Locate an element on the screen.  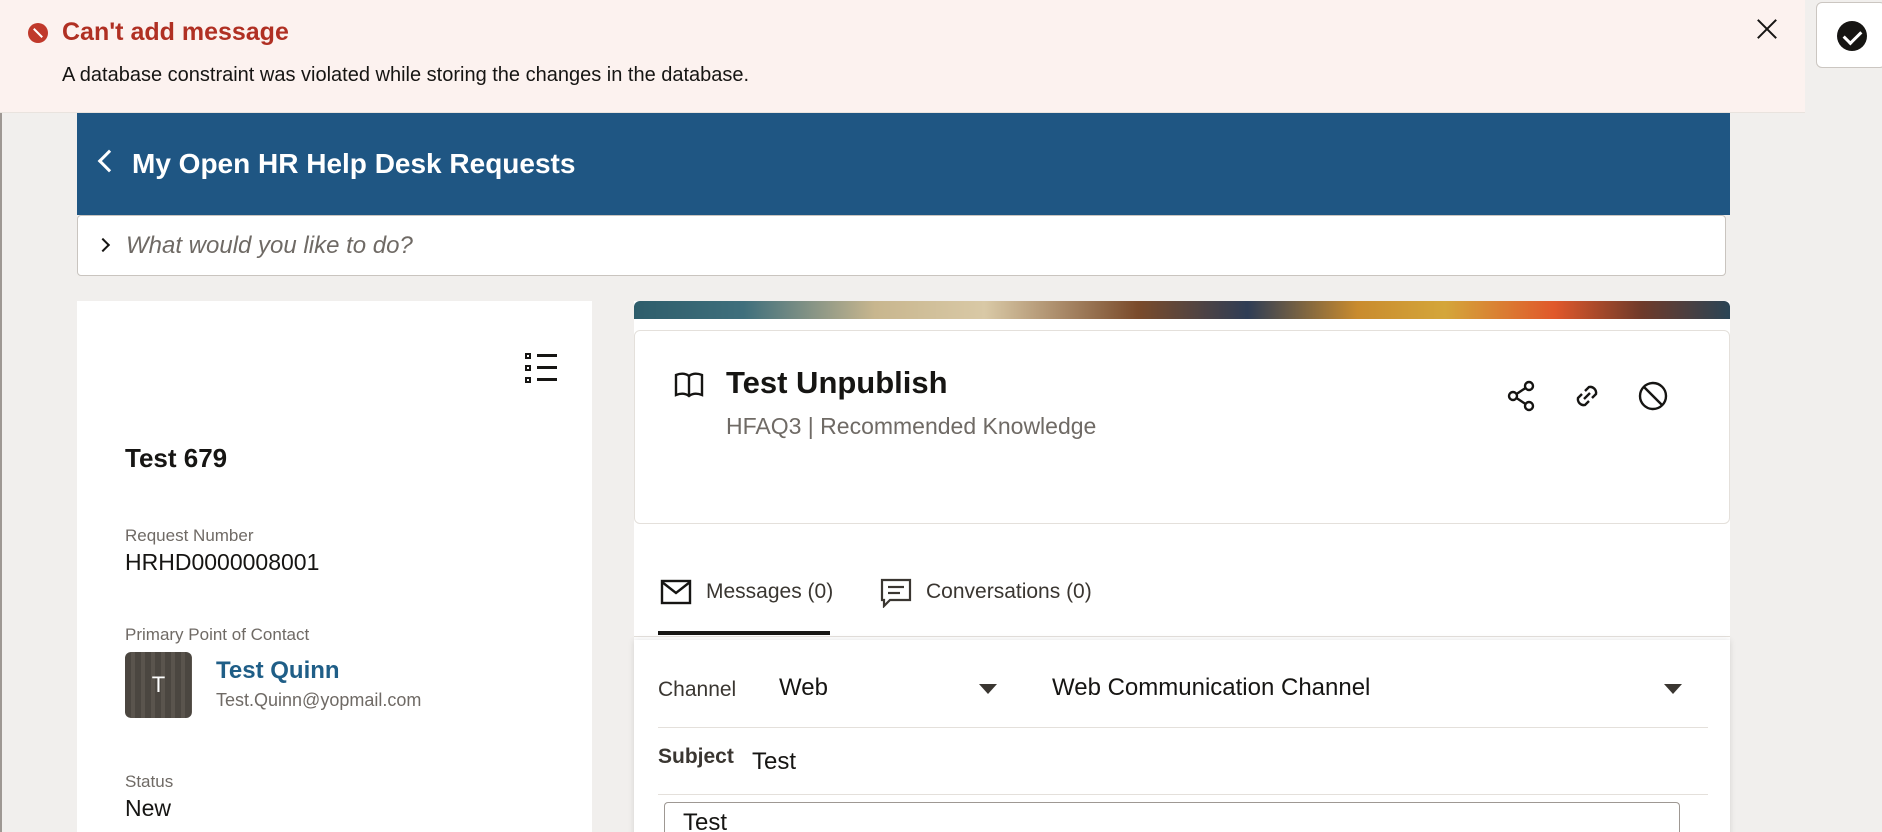
chat-icon is located at coordinates (896, 593).